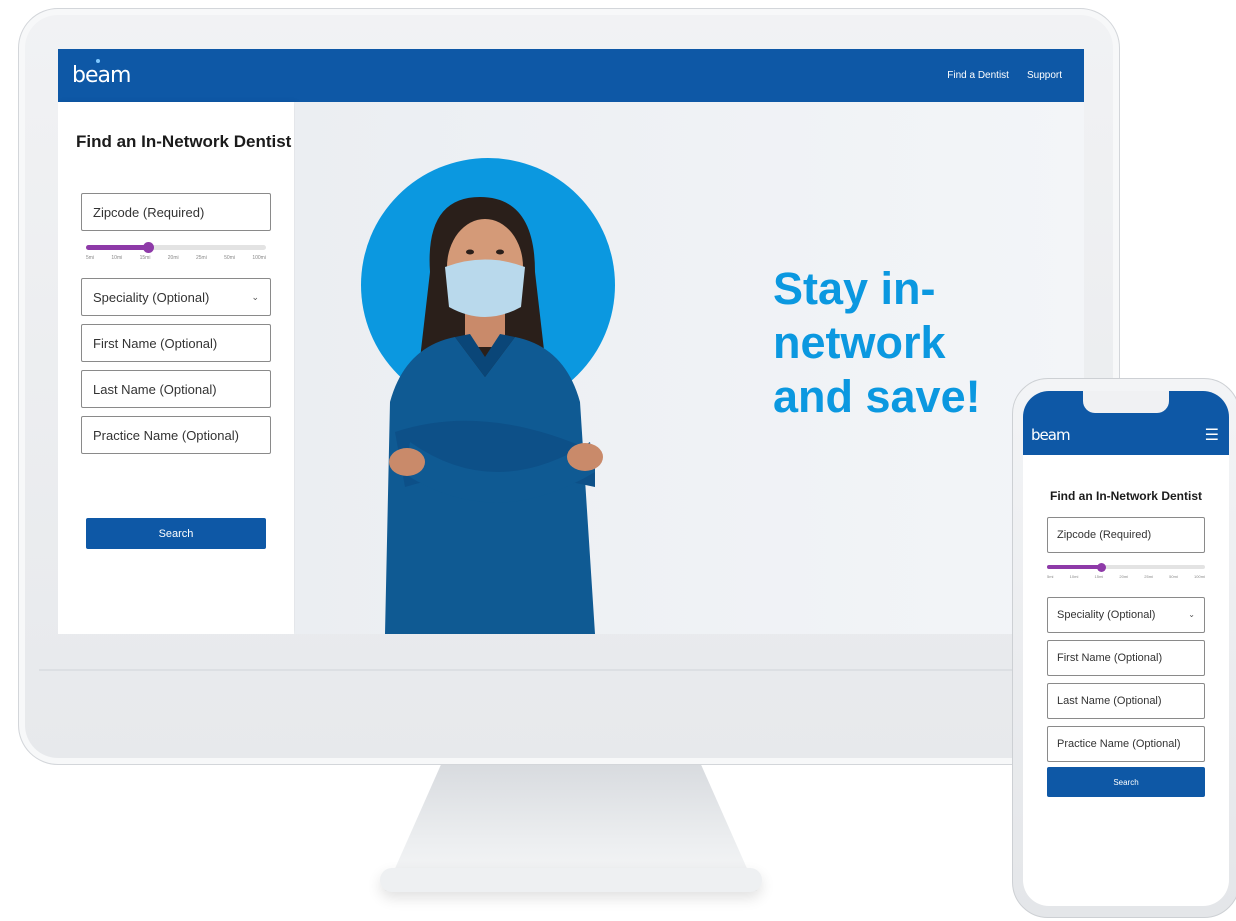 The image size is (1236, 921). What do you see at coordinates (1051, 435) in the screenshot?
I see `beam-logo-mobile: beam` at bounding box center [1051, 435].